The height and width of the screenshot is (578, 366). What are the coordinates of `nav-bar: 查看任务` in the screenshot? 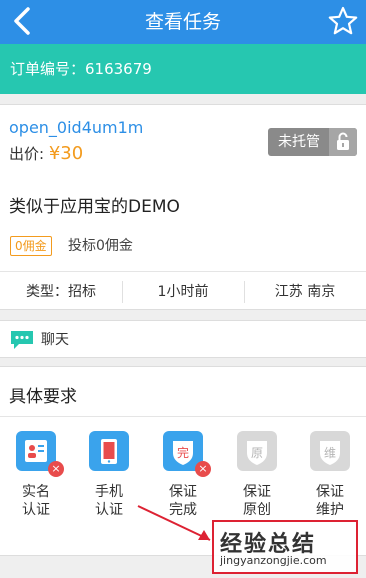 It's located at (183, 22).